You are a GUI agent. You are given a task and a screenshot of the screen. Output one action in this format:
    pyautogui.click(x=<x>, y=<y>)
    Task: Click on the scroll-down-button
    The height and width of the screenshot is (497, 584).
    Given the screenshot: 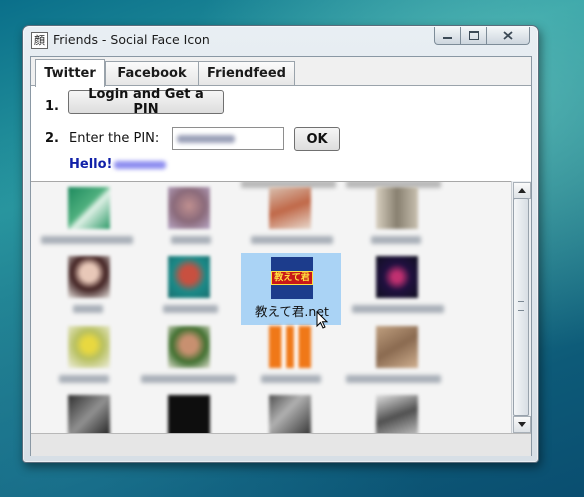 What is the action you would take?
    pyautogui.click(x=522, y=424)
    